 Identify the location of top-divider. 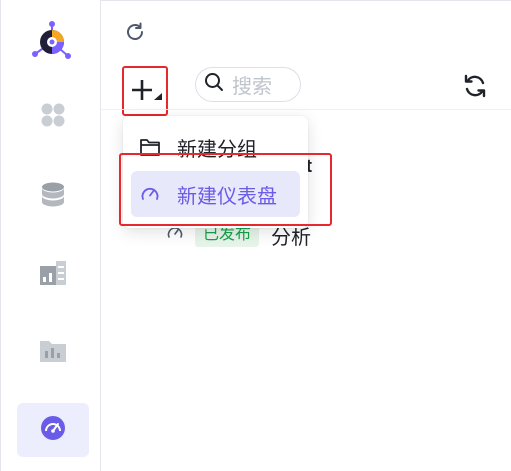
(306, 0).